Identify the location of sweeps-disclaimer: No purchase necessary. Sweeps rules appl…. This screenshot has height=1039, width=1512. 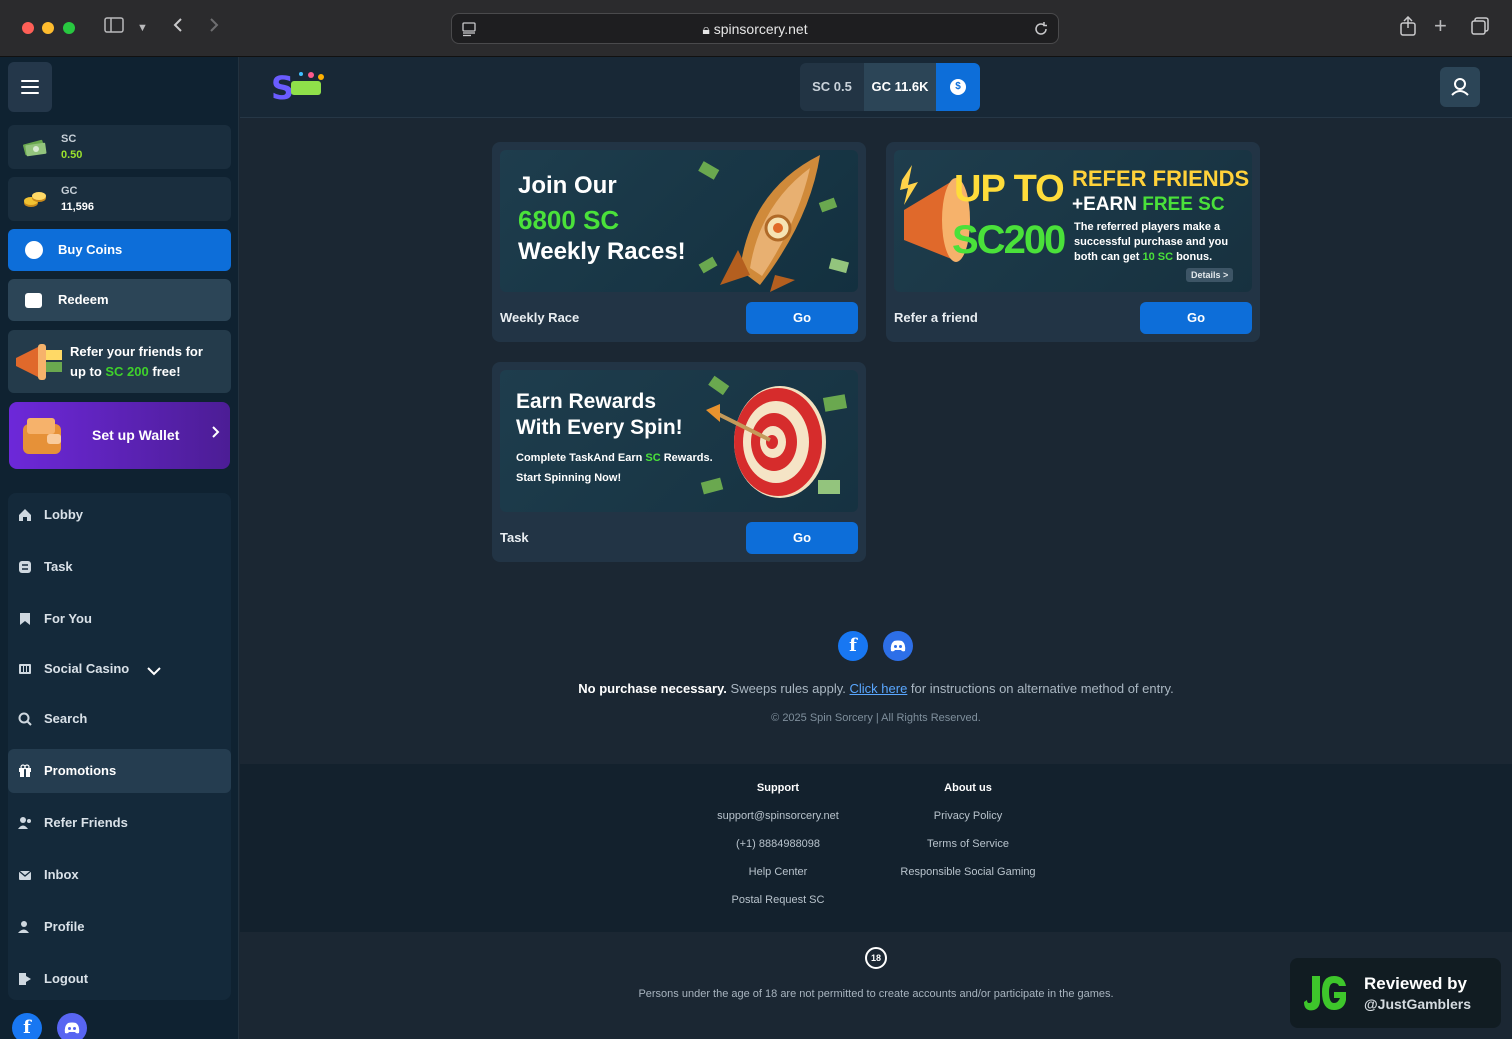
(876, 688).